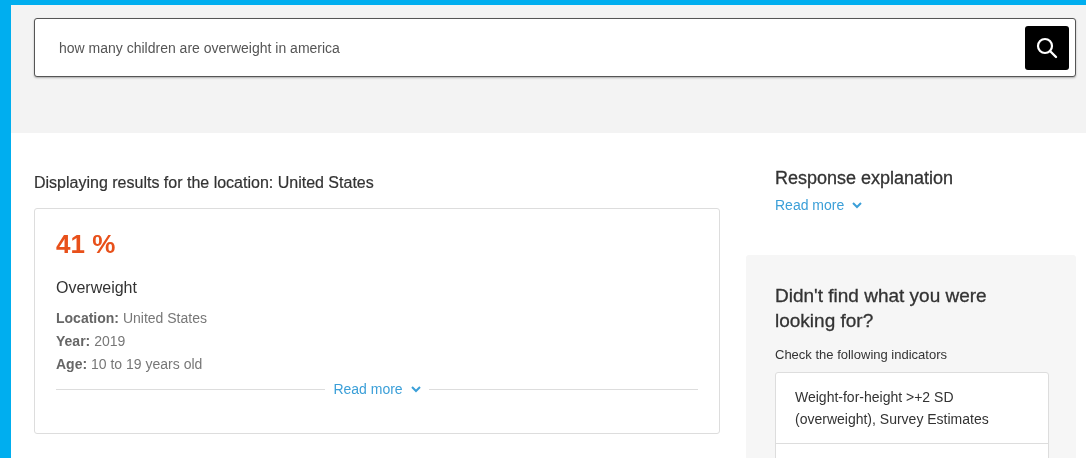 The image size is (1086, 458). I want to click on search-icon, so click(1047, 47).